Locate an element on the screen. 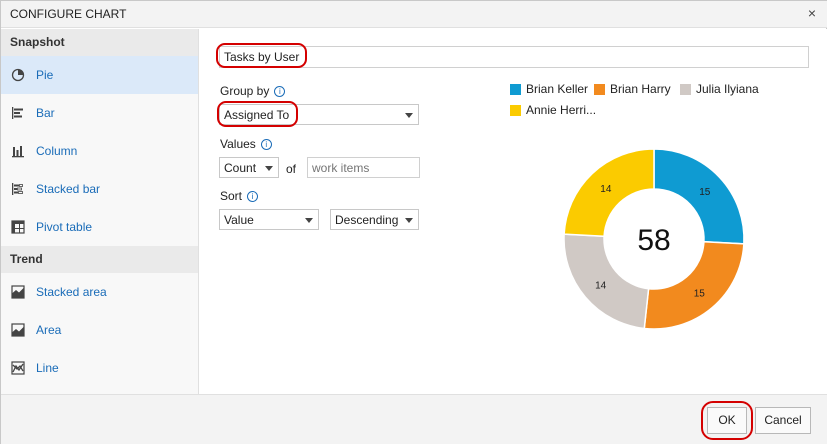  sidebar-item-label: Line is located at coordinates (47, 368).